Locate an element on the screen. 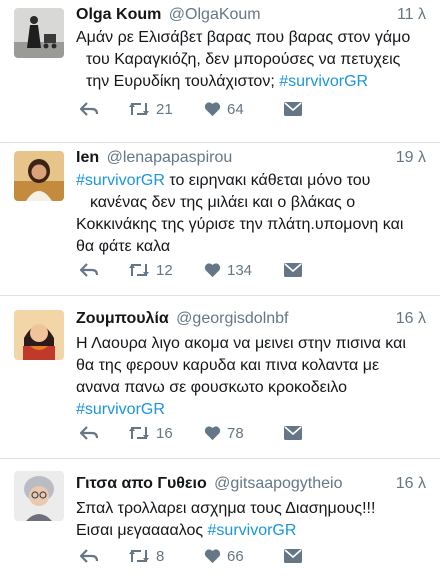 This screenshot has width=440, height=579. author-handle: @georgisdolnbf is located at coordinates (232, 318).